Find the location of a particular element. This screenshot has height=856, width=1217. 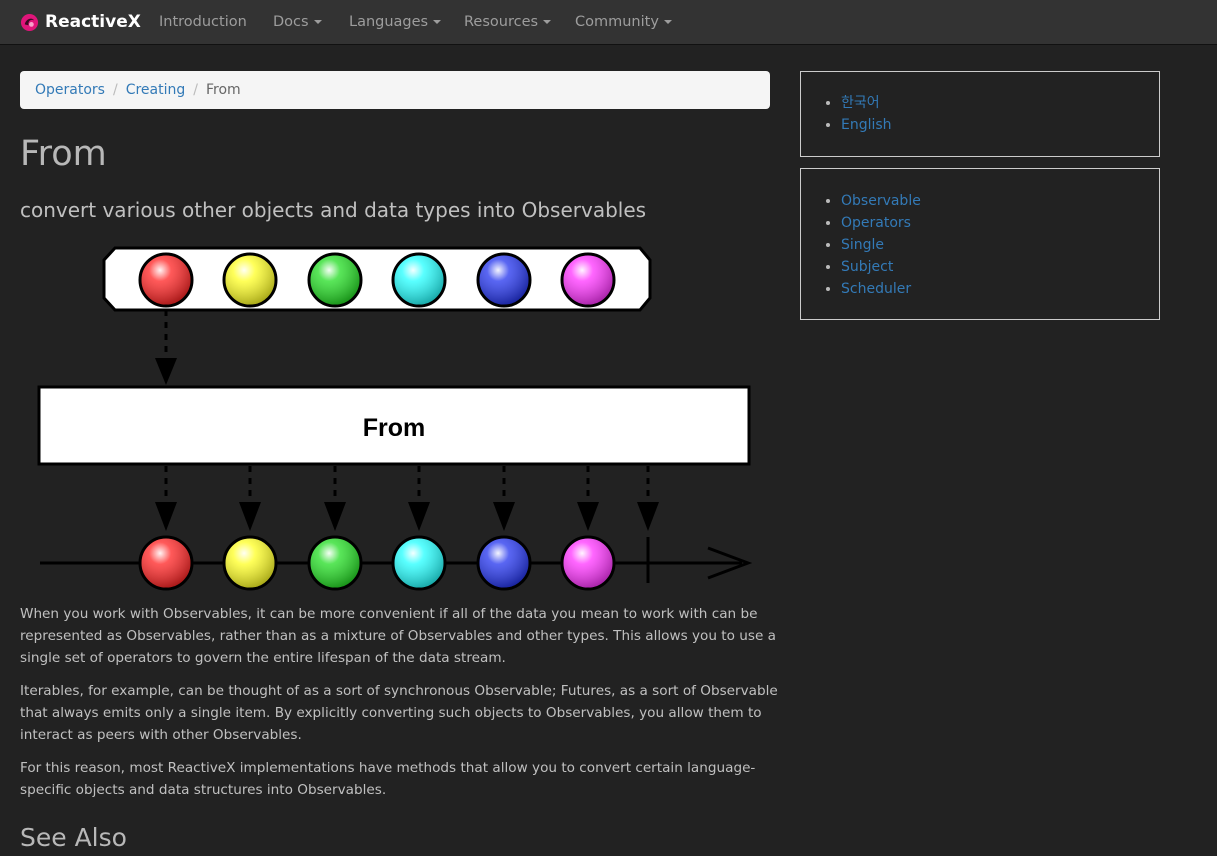

sidebar-link-observable: Observable is located at coordinates (881, 201).